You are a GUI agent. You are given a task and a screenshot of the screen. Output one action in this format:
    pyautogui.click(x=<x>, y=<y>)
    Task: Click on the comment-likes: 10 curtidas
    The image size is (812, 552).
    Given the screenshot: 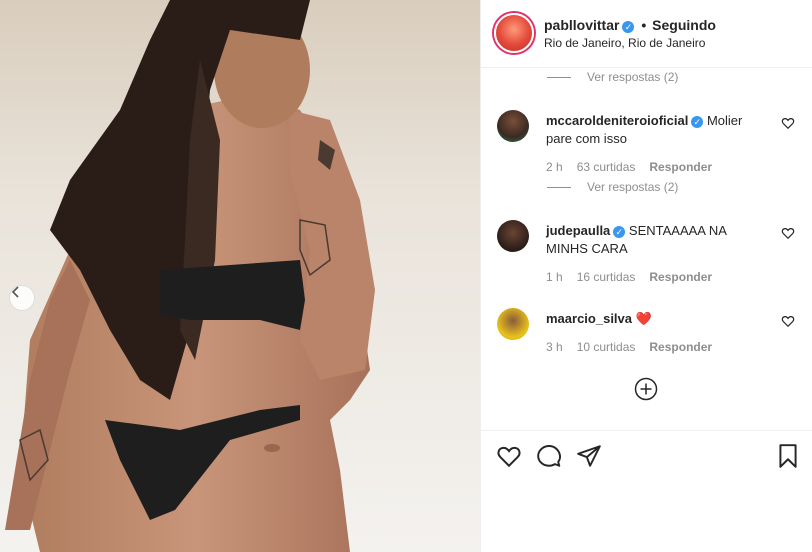 What is the action you would take?
    pyautogui.click(x=606, y=347)
    